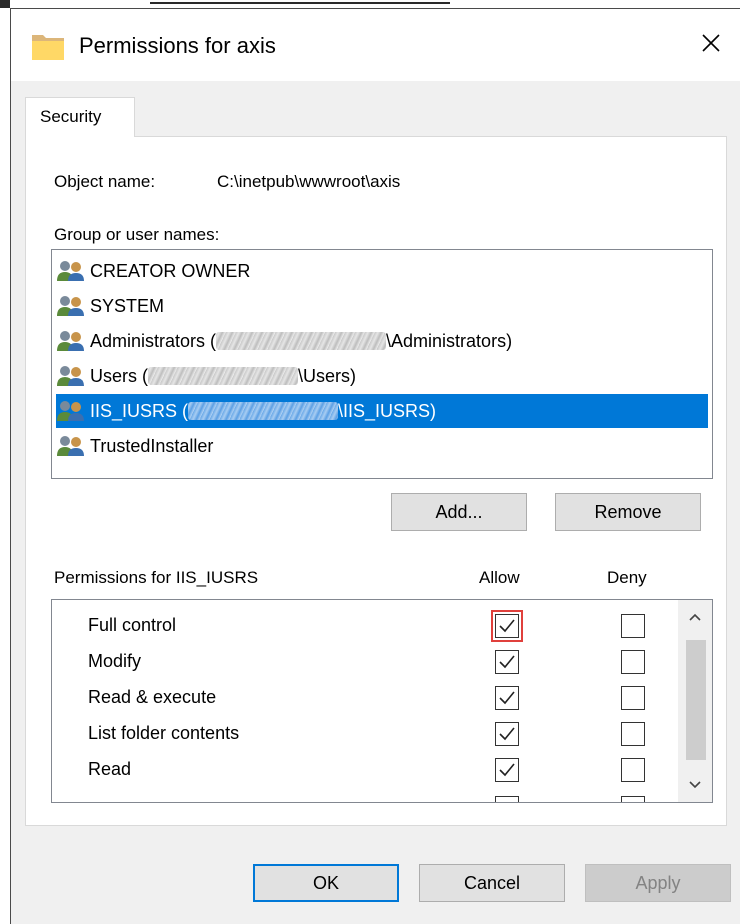 This screenshot has height=924, width=740. What do you see at coordinates (153, 340) in the screenshot?
I see `group-name-text: Administrators (` at bounding box center [153, 340].